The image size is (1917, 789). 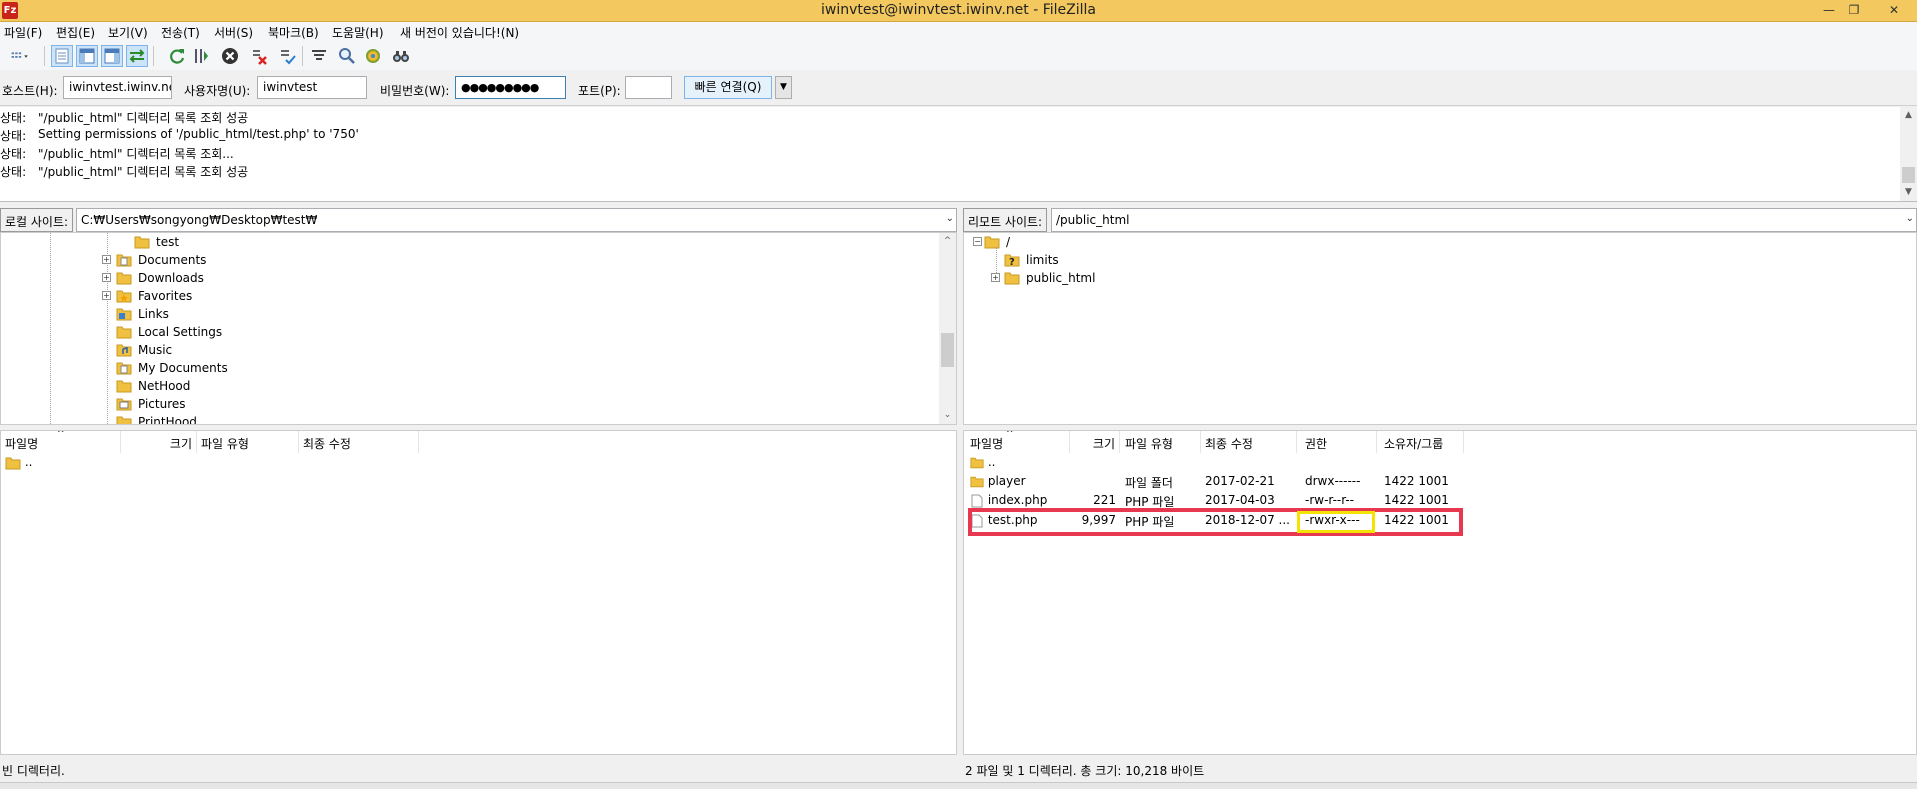 I want to click on password-input: ●●●●●●●●●, so click(x=510, y=87).